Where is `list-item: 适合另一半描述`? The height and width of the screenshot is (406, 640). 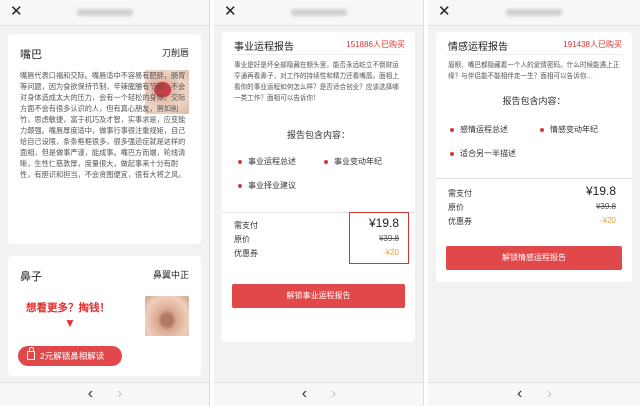 list-item: 适合另一半描述 is located at coordinates (483, 153).